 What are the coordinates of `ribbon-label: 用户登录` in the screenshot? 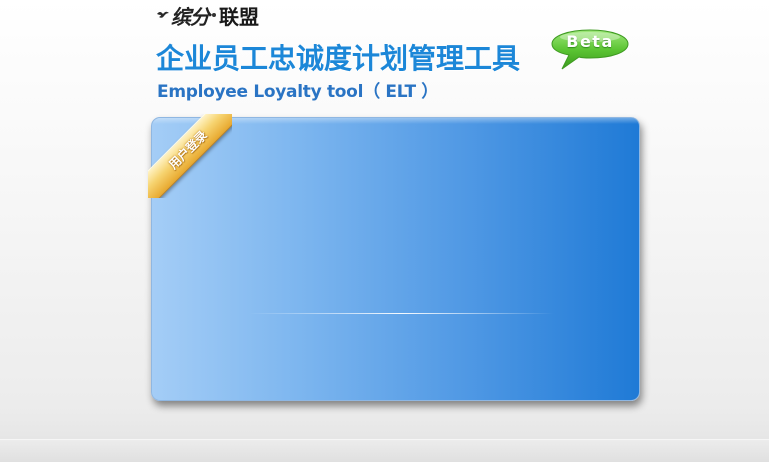 It's located at (188, 150).